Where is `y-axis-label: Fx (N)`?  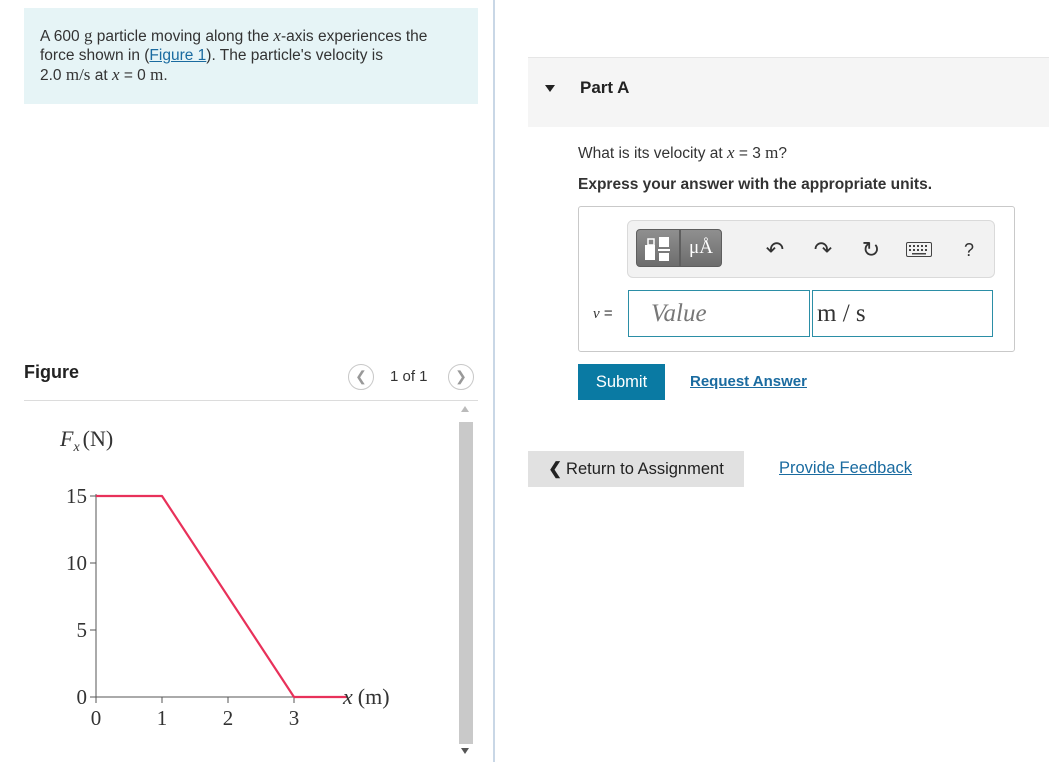
y-axis-label: Fx (N) is located at coordinates (86, 440).